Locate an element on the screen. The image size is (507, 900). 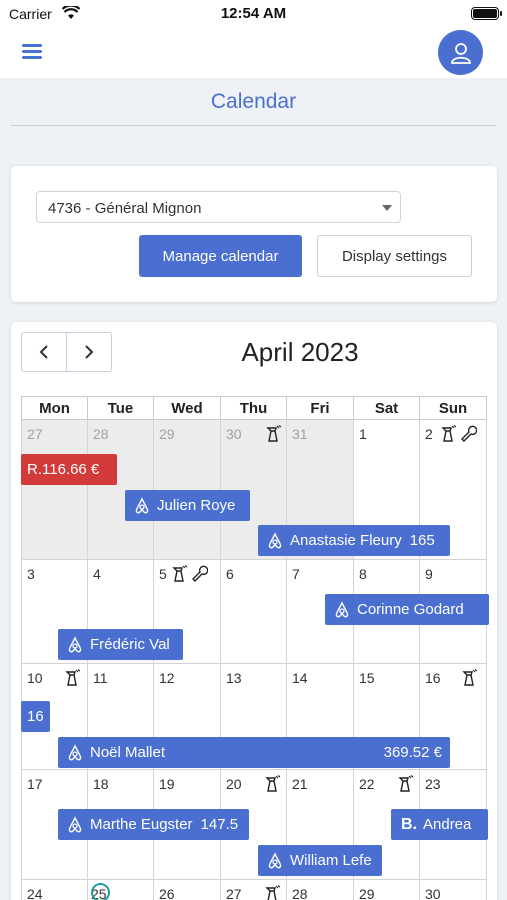
weekday-header-mon: Mon is located at coordinates (54, 408).